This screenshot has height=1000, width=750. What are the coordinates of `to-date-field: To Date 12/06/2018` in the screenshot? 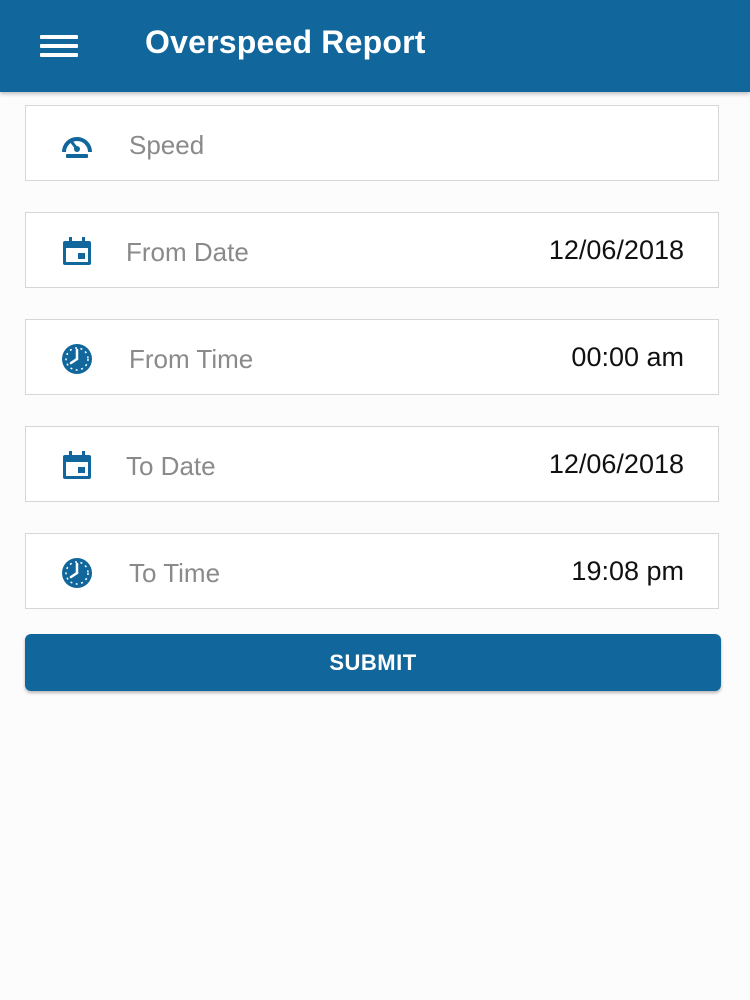 It's located at (372, 464).